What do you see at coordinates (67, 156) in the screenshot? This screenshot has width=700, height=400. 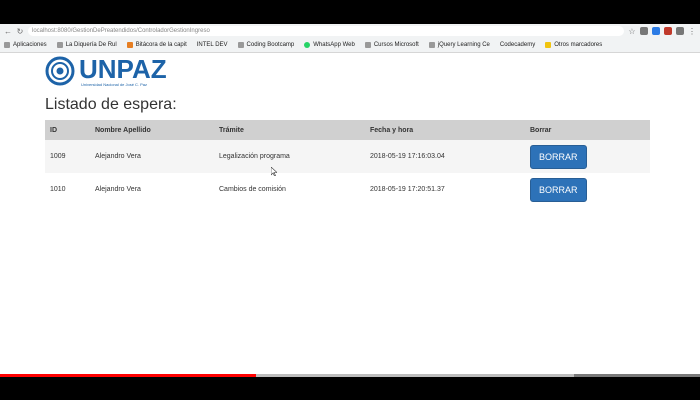 I see `cell-id: 1009` at bounding box center [67, 156].